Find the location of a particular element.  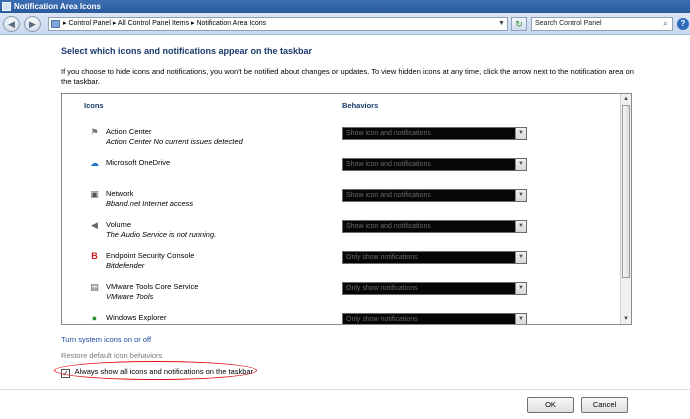

back-button: ◀ is located at coordinates (11, 24).